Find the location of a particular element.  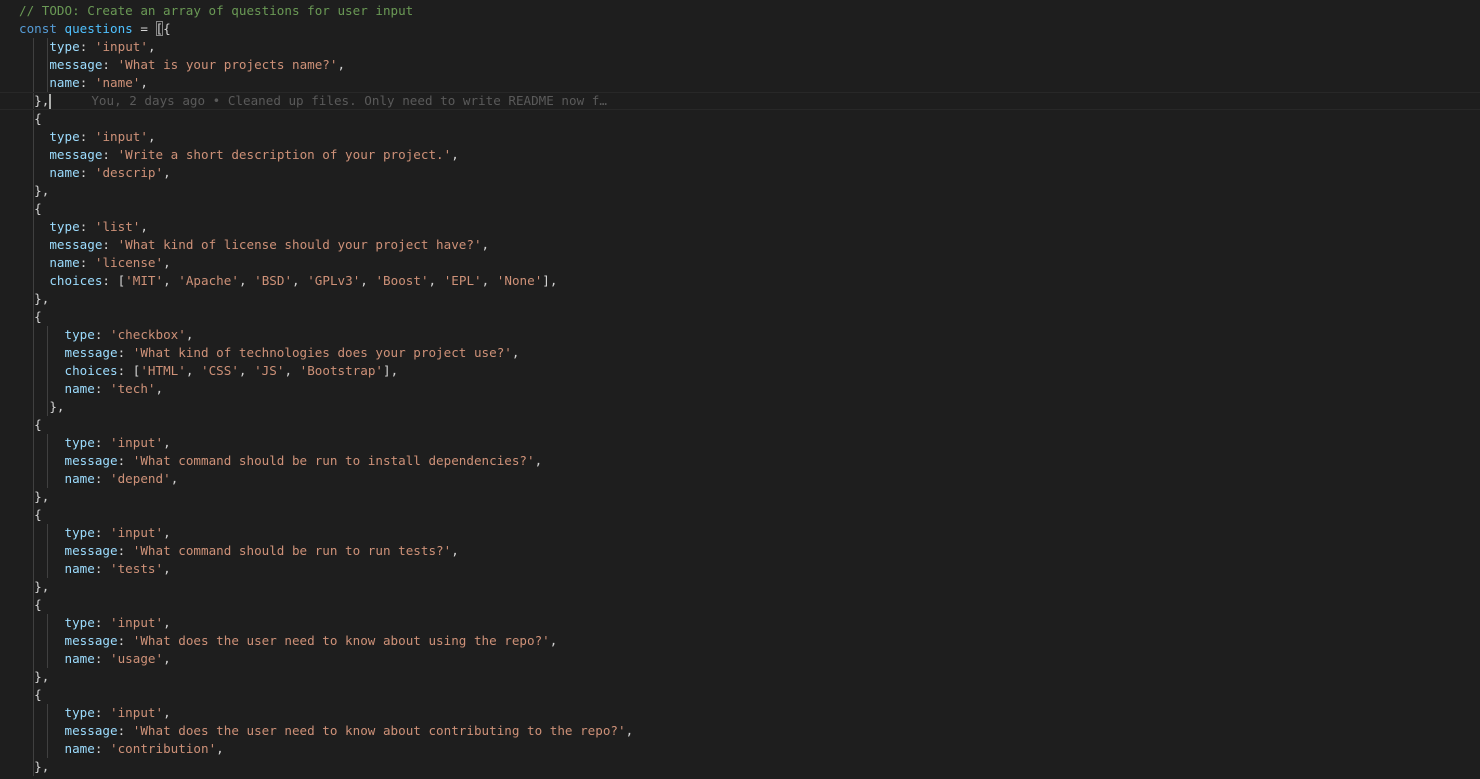

code-token: choices is located at coordinates (76, 280).